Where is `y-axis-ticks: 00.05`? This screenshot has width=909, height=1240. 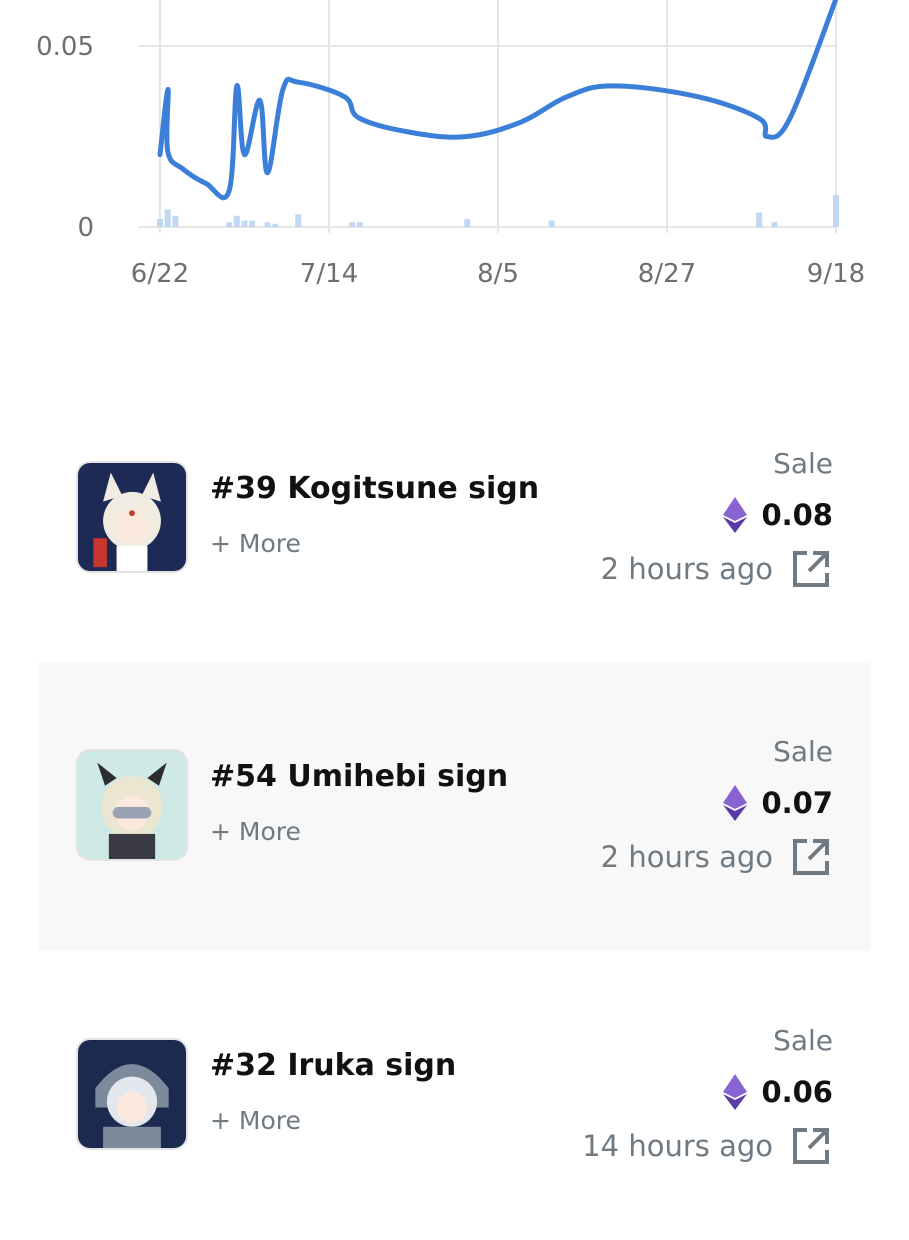 y-axis-ticks: 00.05 is located at coordinates (65, 137).